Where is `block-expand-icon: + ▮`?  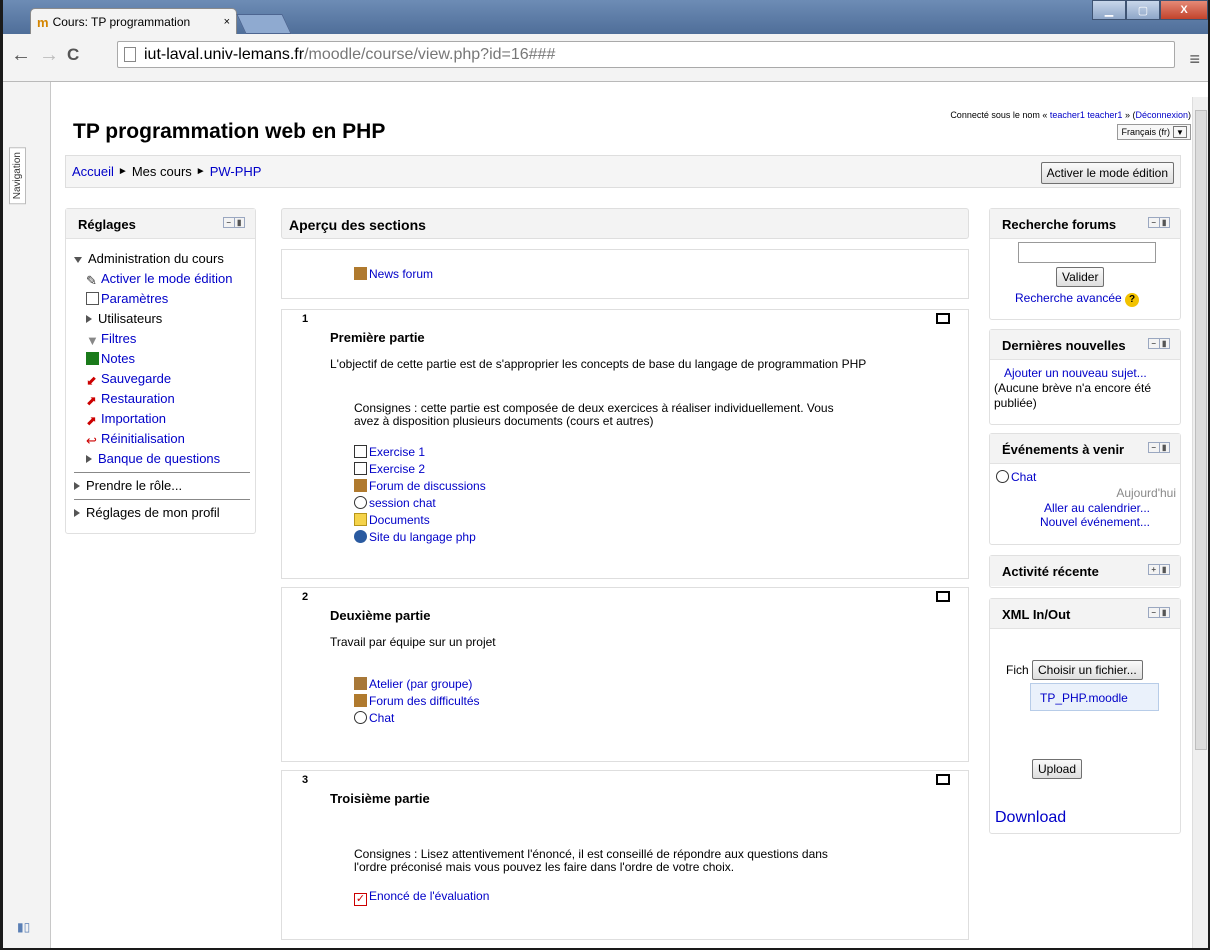
block-expand-icon: + ▮ is located at coordinates (1159, 569).